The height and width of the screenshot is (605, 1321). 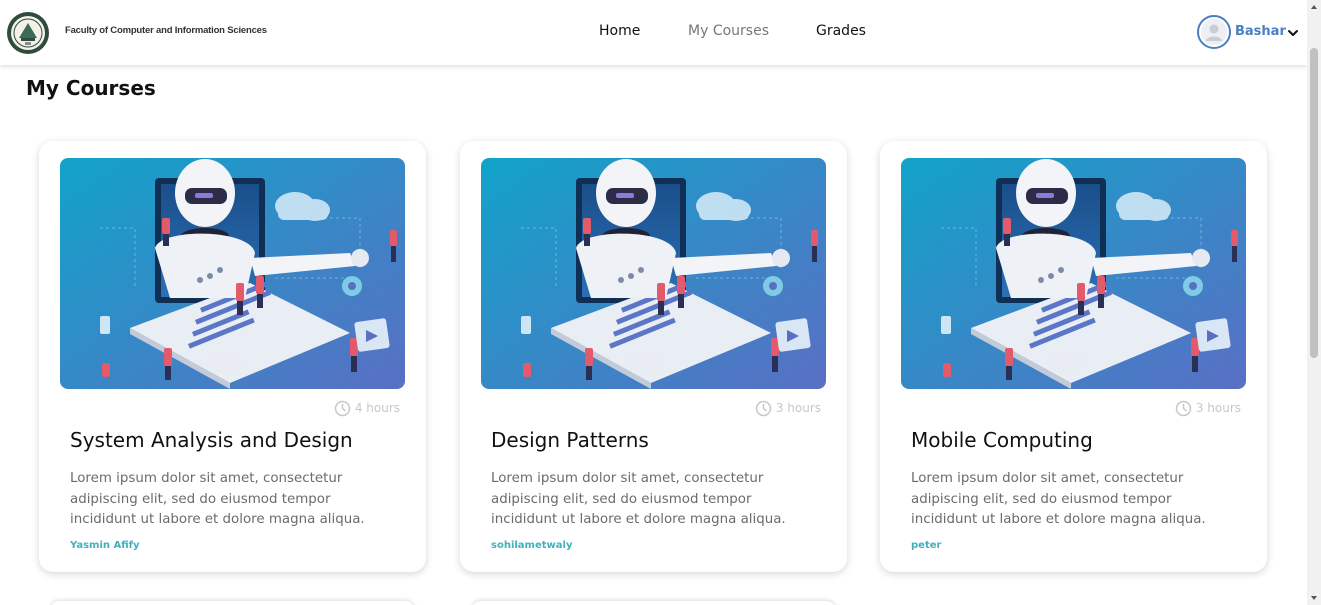 What do you see at coordinates (1002, 440) in the screenshot?
I see `course-title: Mobile Computing` at bounding box center [1002, 440].